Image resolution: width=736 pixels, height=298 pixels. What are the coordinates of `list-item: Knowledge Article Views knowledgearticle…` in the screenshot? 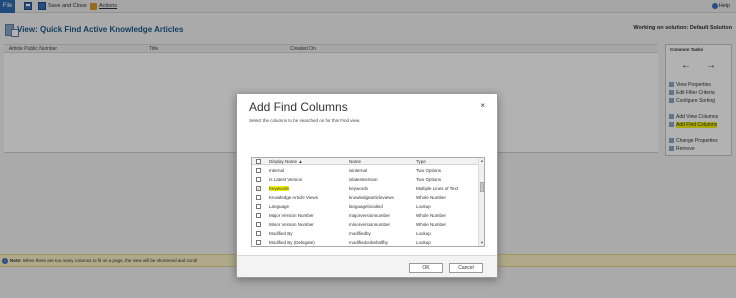 It's located at (365, 197).